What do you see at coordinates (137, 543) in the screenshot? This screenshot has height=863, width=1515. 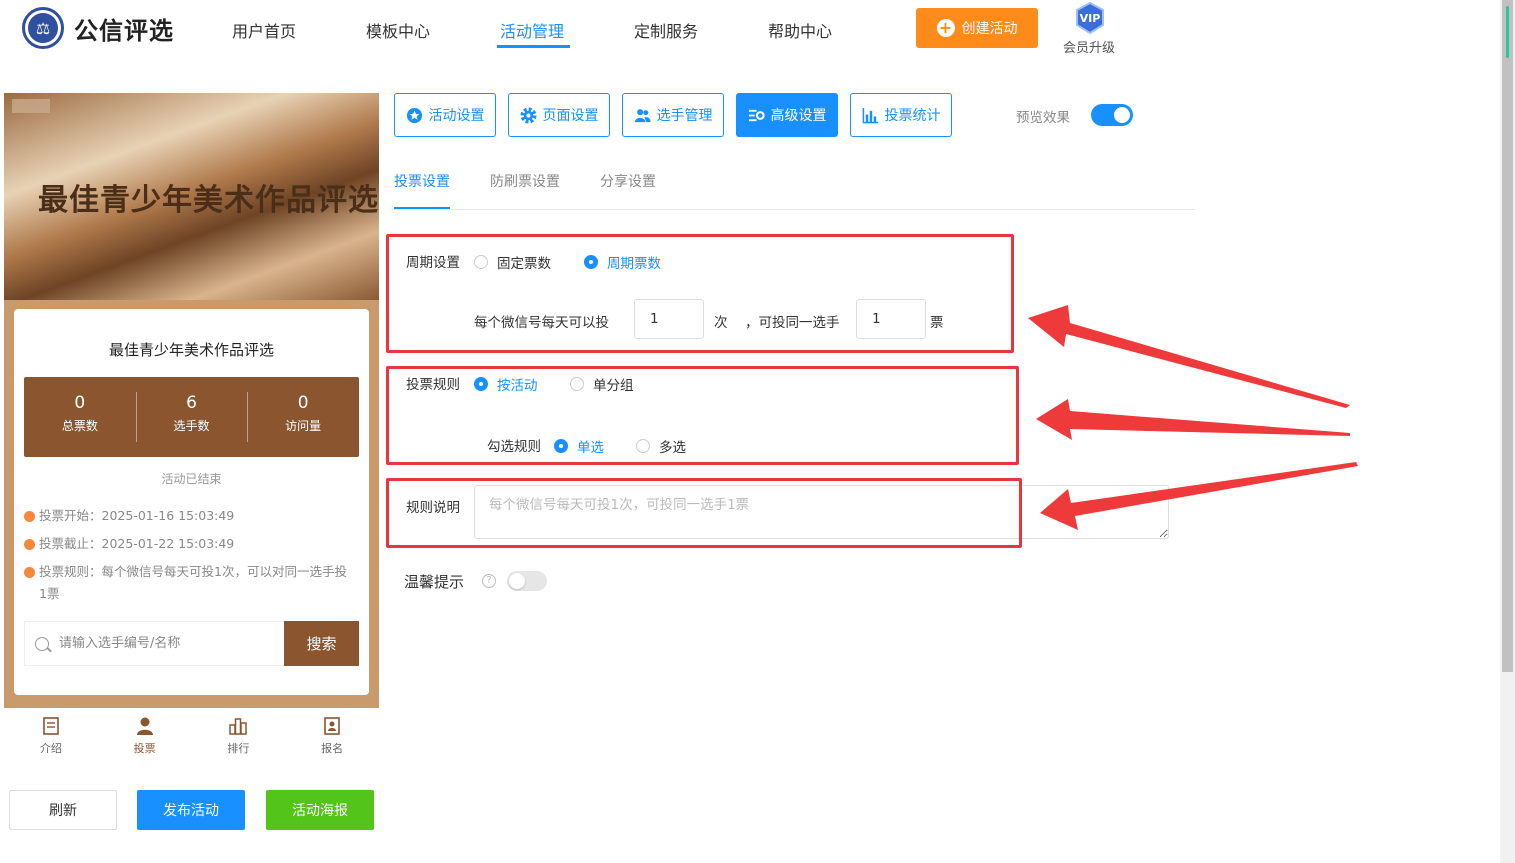 I see `vote-end-text: 投票截止：2025-01-22 15:03:49` at bounding box center [137, 543].